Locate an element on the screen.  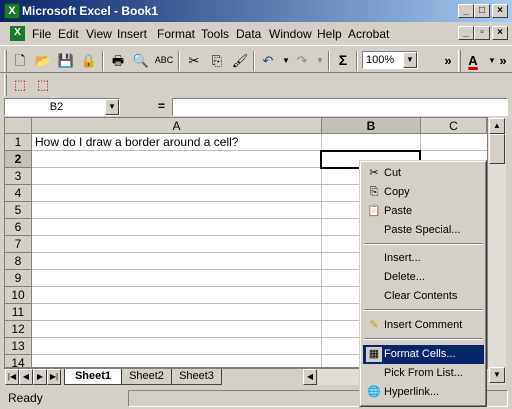
row-header-11: 11 is located at coordinates (18, 312).